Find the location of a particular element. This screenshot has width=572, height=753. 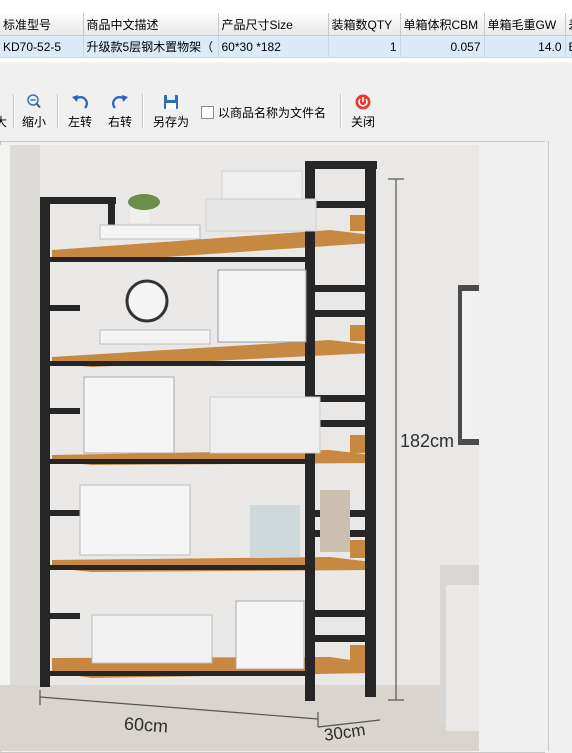

col-header-gw: 单箱毛重GW is located at coordinates (525, 24).